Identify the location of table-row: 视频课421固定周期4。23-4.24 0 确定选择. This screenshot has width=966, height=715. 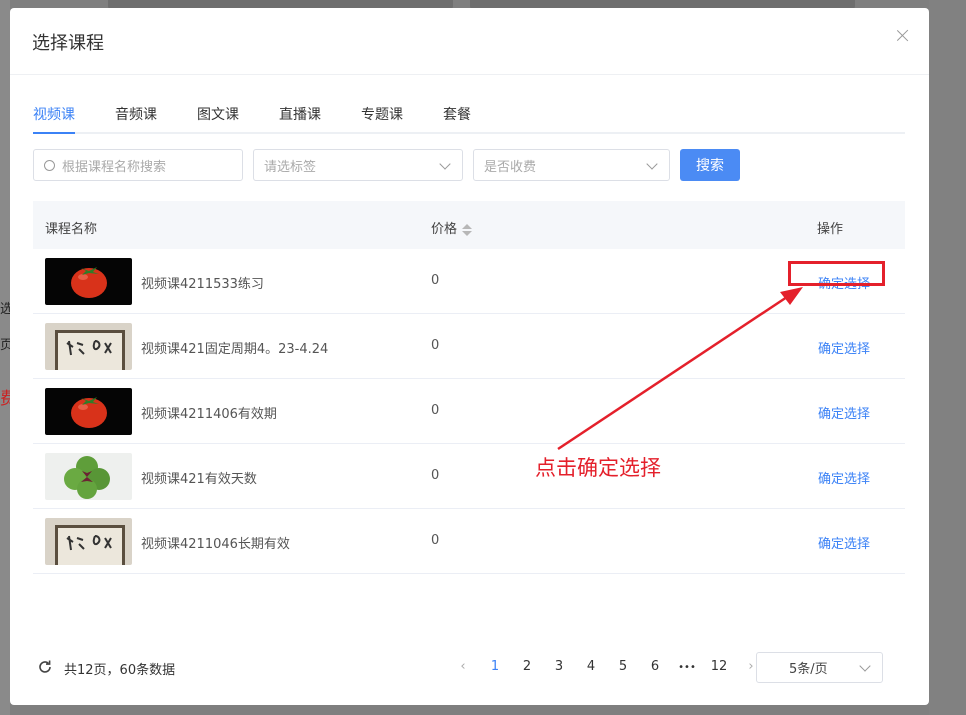
(469, 346).